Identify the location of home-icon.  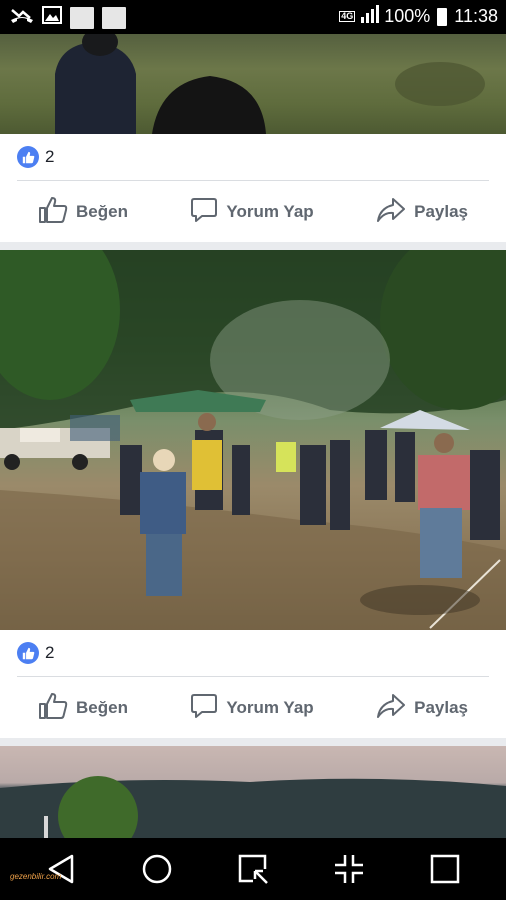
(157, 869).